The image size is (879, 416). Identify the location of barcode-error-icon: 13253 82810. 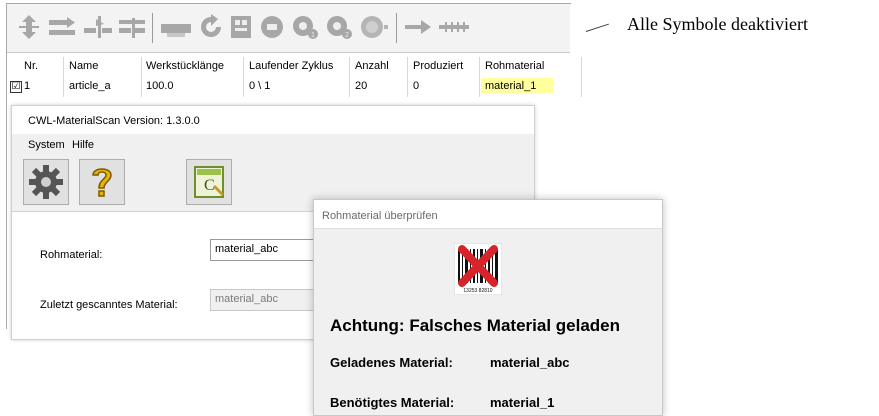
(478, 269).